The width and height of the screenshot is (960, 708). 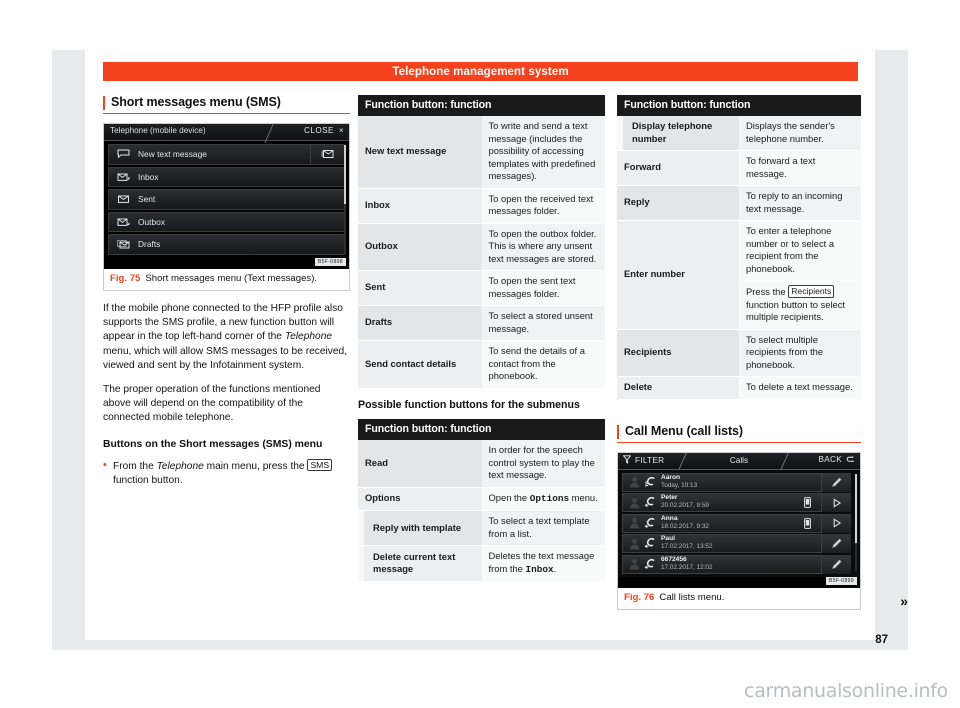 I want to click on call-entry-text: Anna 18.02.2017, 9:32, so click(x=685, y=522).